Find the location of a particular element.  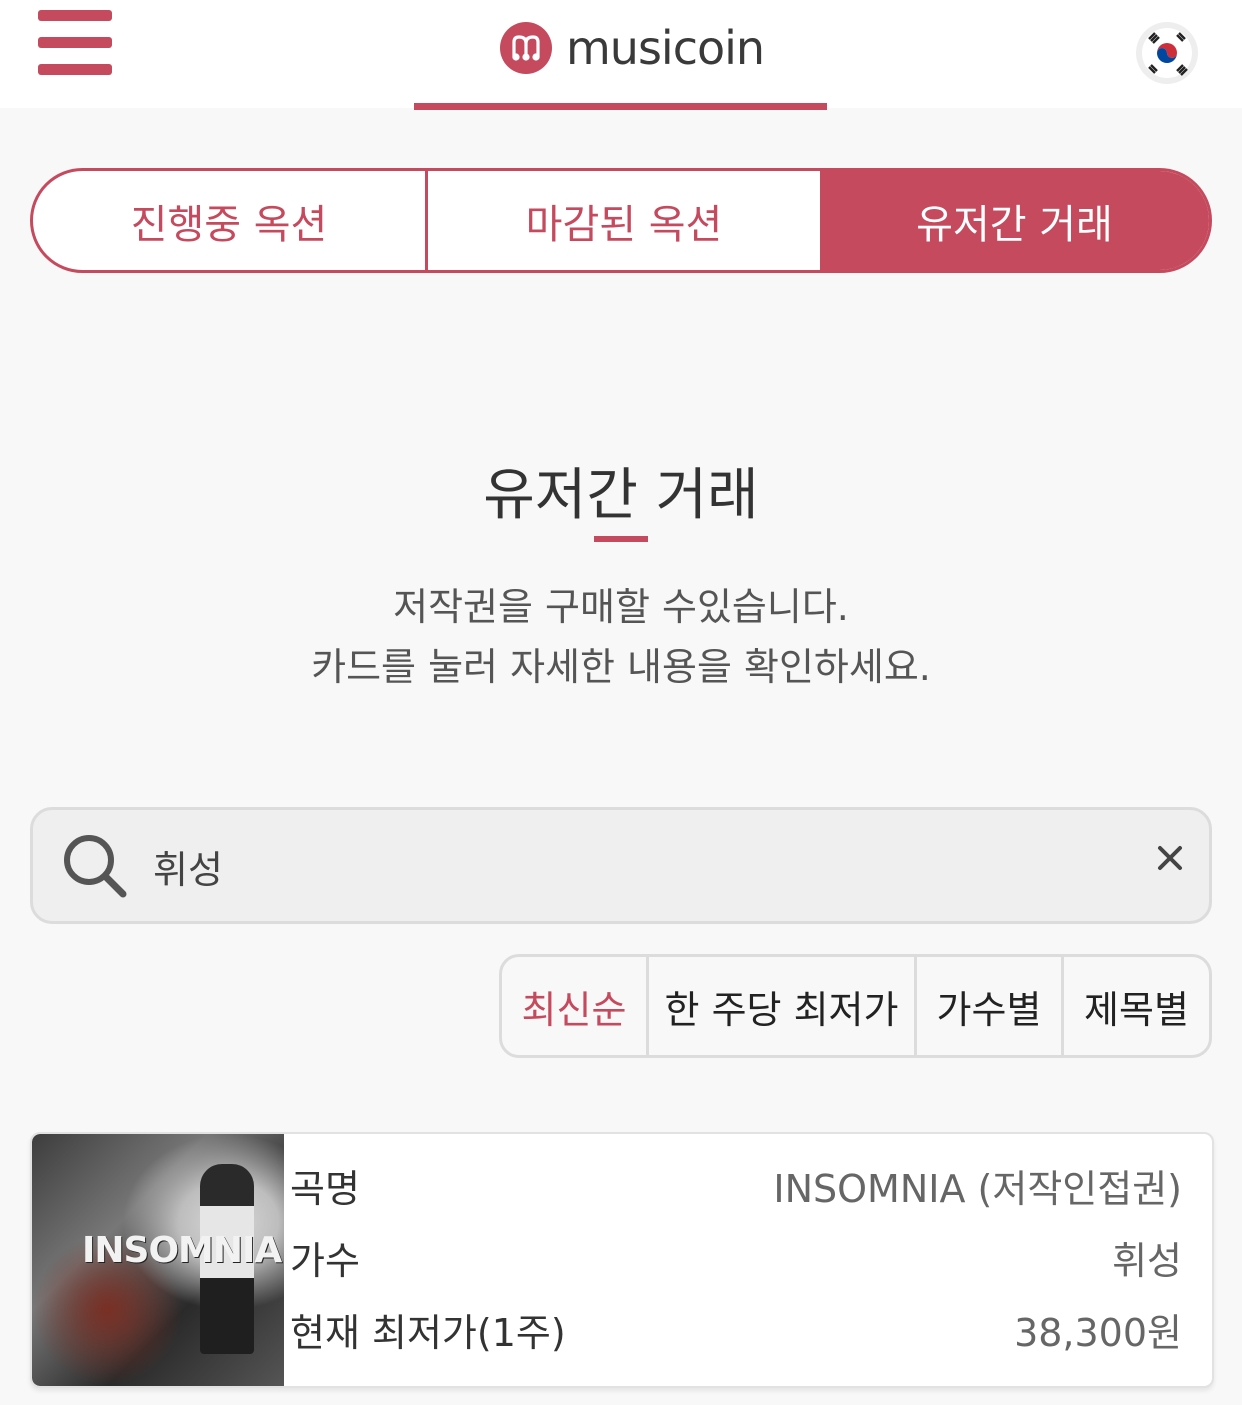

app-header: musicoin is located at coordinates (621, 55).